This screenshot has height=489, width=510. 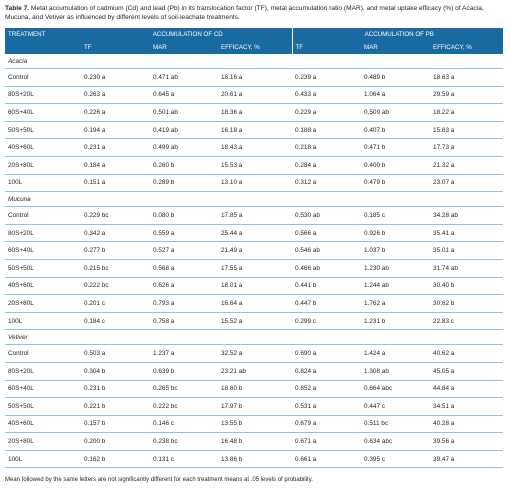 What do you see at coordinates (255, 286) in the screenshot?
I see `value-cell: 18.01 a` at bounding box center [255, 286].